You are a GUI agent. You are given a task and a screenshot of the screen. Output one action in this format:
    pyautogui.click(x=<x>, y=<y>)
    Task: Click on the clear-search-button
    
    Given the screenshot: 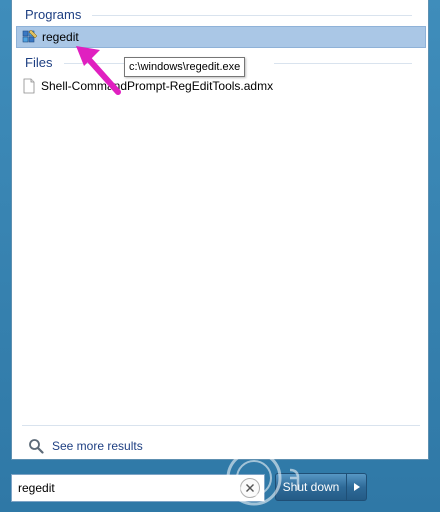 What is the action you would take?
    pyautogui.click(x=250, y=488)
    